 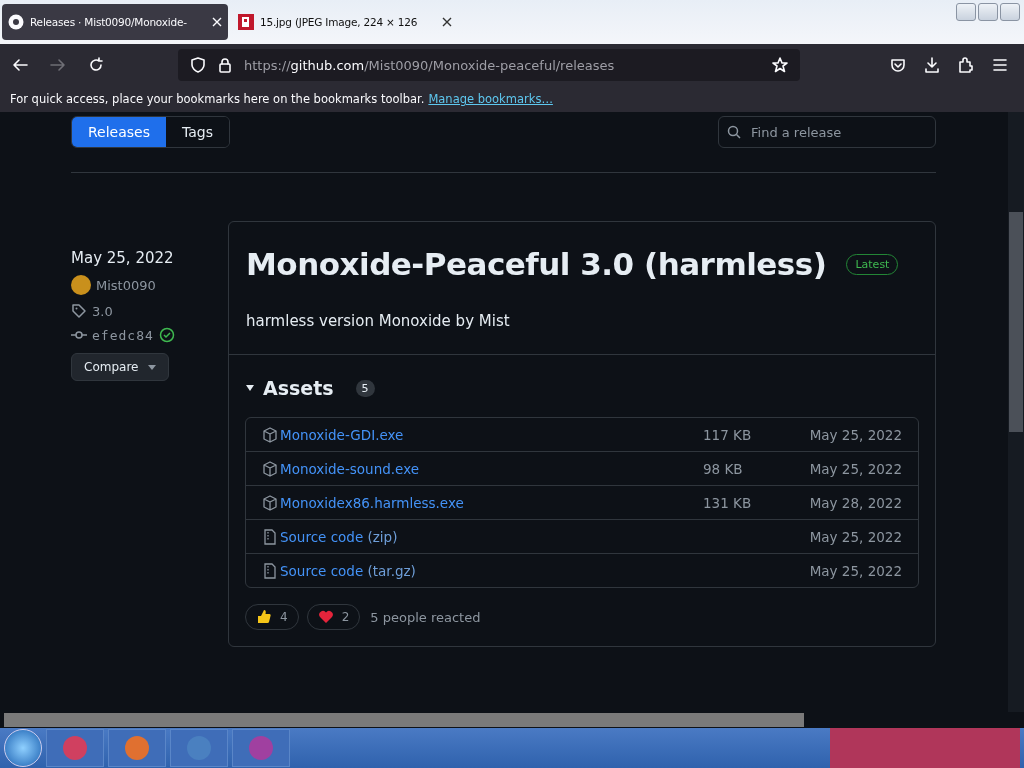 I want to click on pocket-icon, so click(x=898, y=65).